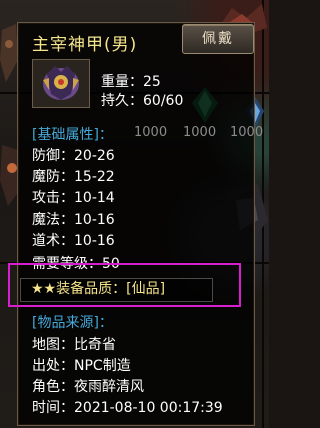 Image resolution: width=320 pixels, height=428 pixels. Describe the element at coordinates (218, 39) in the screenshot. I see `equip-button: 佩戴` at that location.